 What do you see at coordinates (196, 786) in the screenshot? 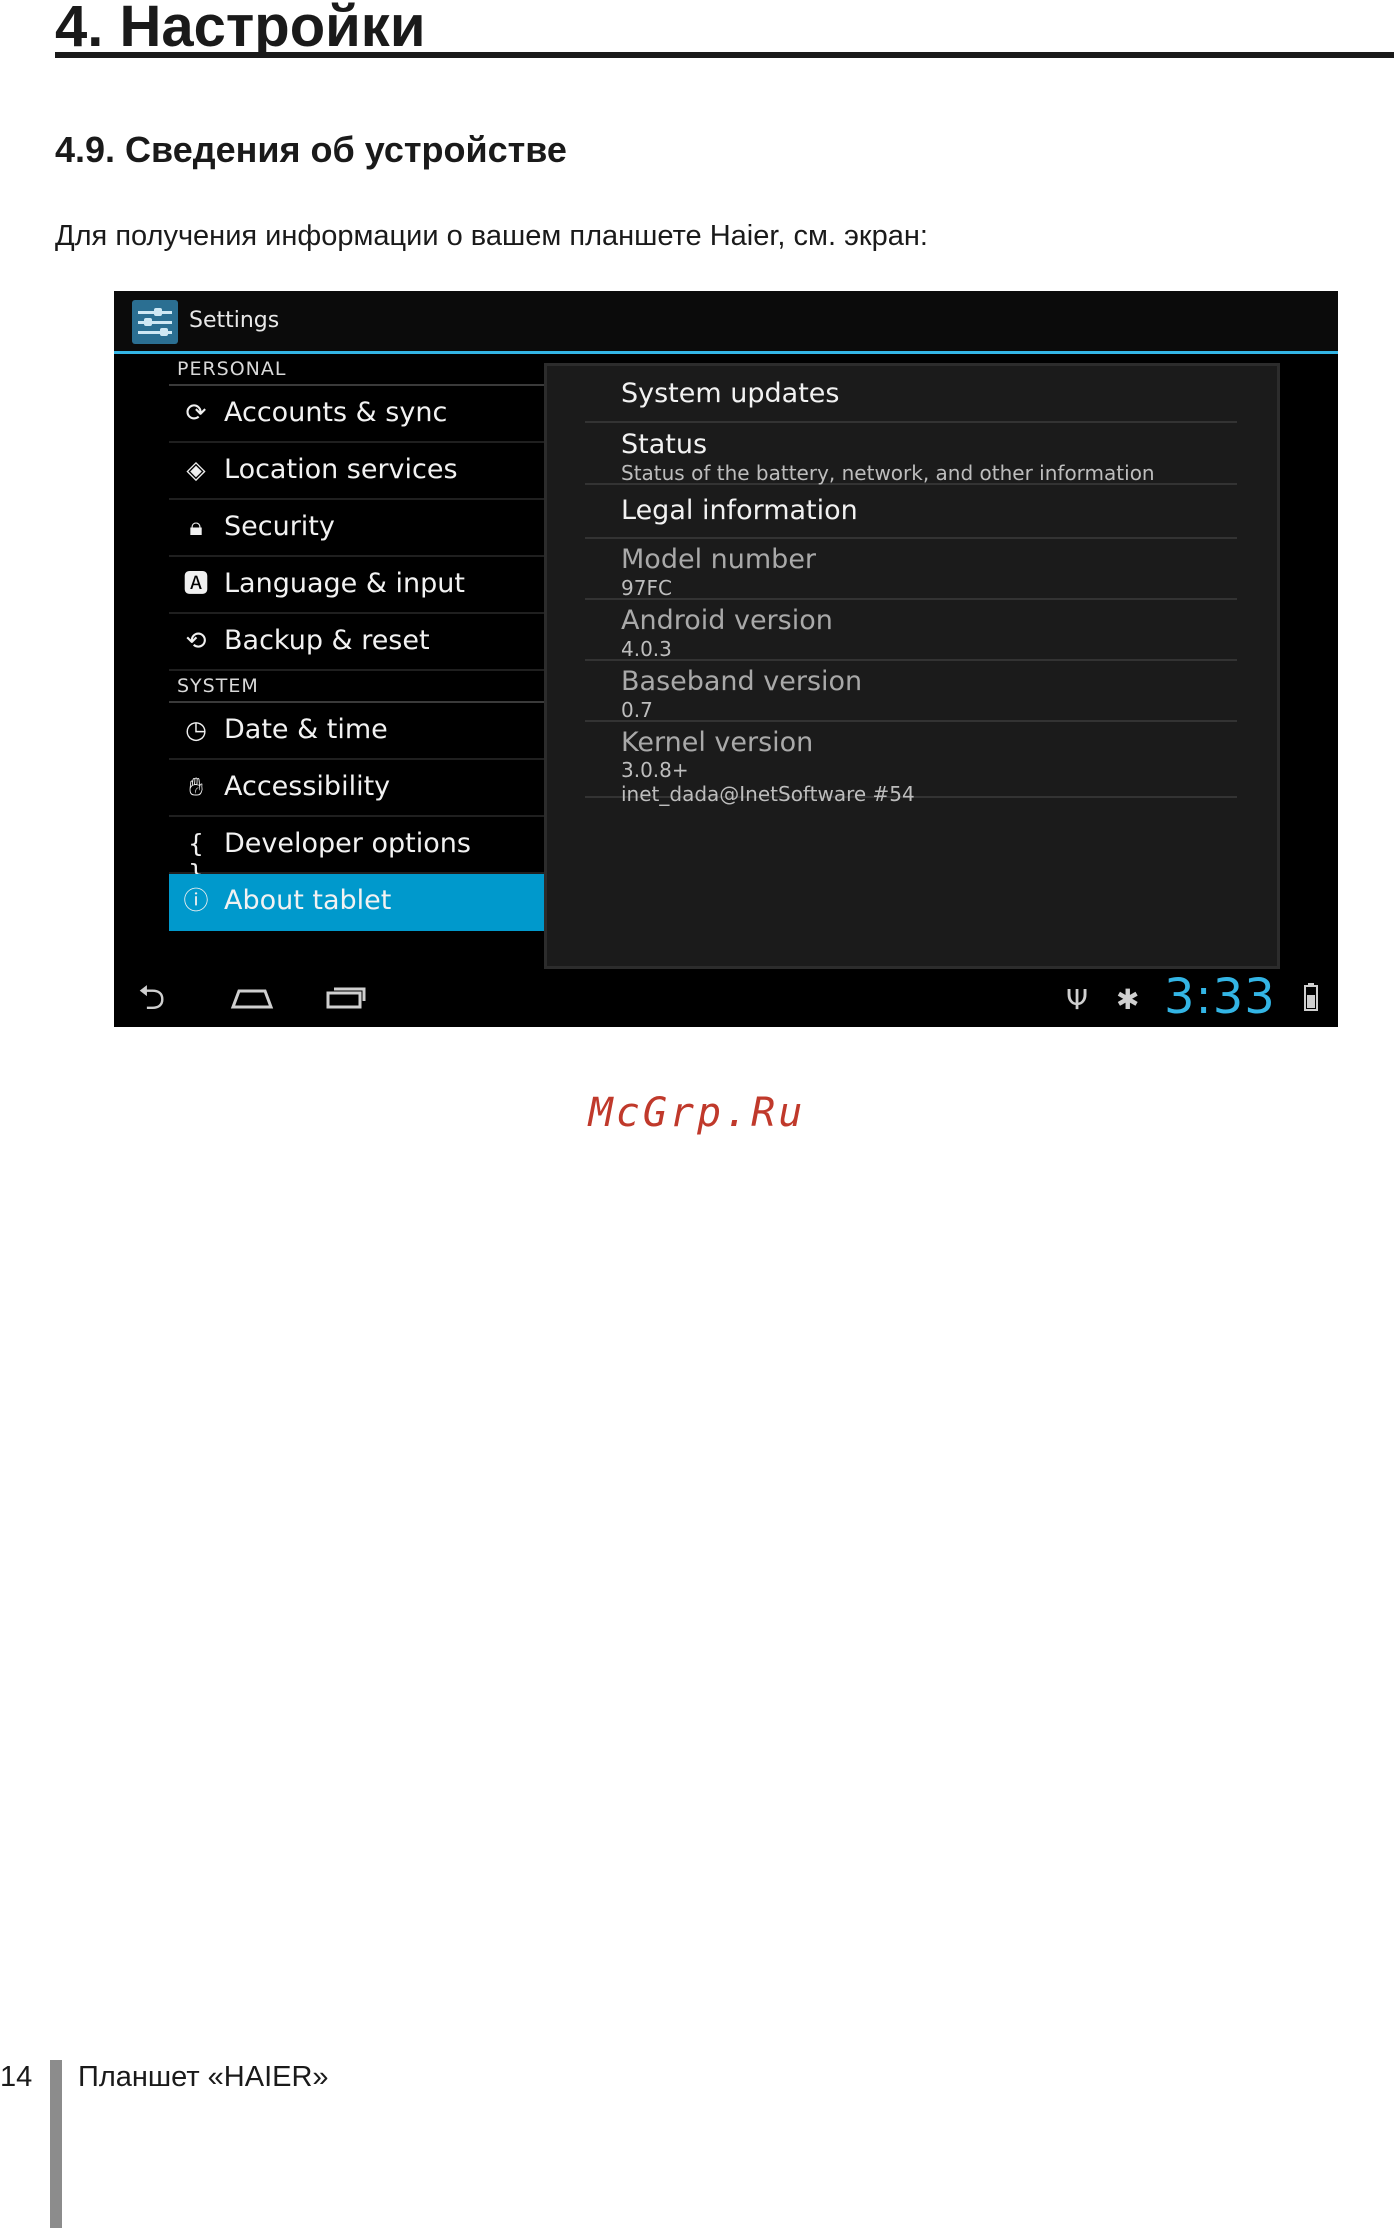
I see `hand-icon: ✋︎` at bounding box center [196, 786].